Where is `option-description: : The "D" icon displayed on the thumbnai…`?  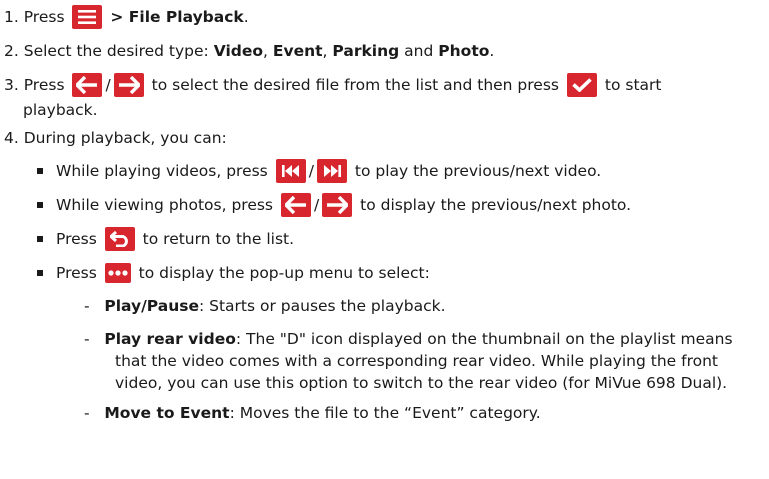
option-description: : The "D" icon displayed on the thumbnai… is located at coordinates (484, 339).